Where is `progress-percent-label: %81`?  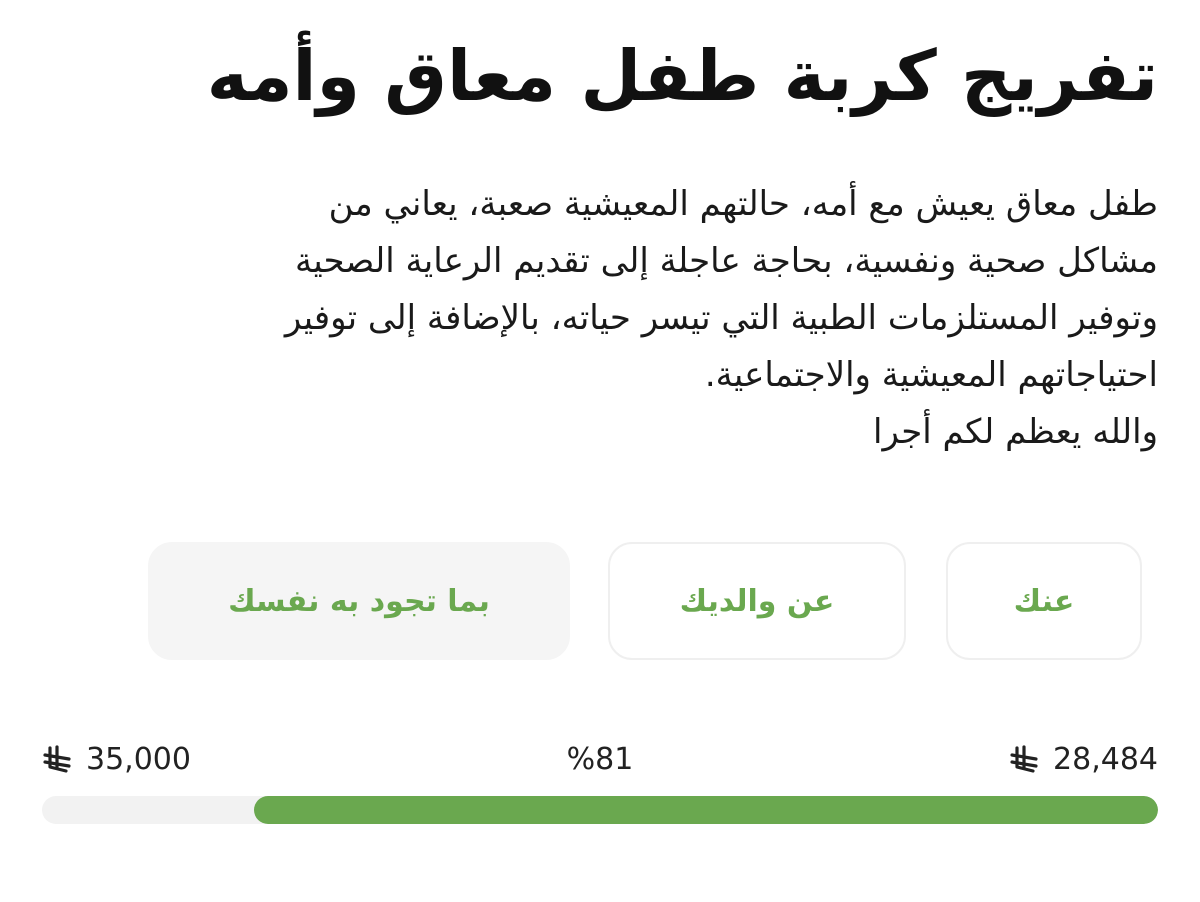 progress-percent-label: %81 is located at coordinates (600, 759).